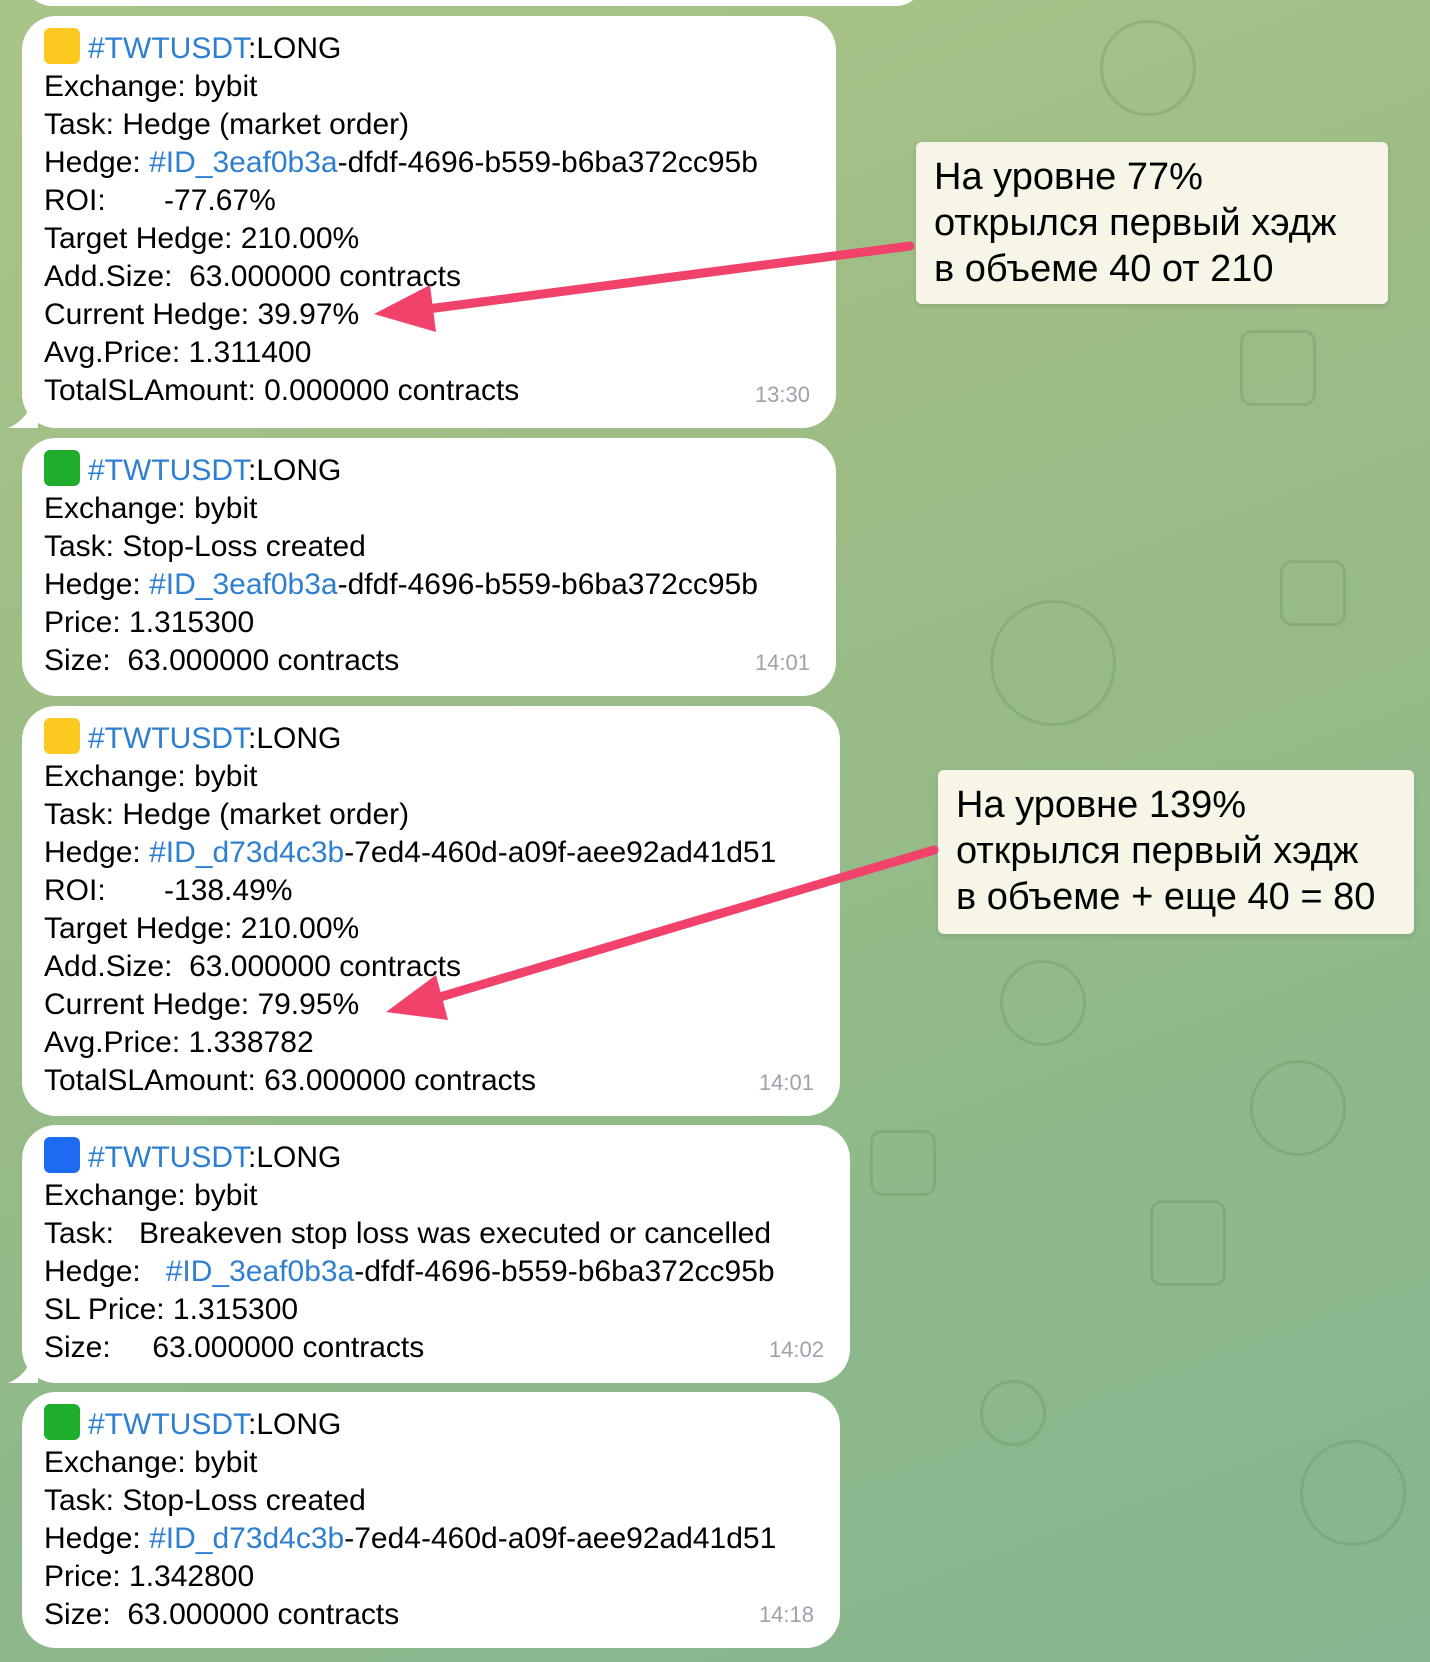 This screenshot has height=1662, width=1430. I want to click on message-timestamp: 14:18, so click(786, 1614).